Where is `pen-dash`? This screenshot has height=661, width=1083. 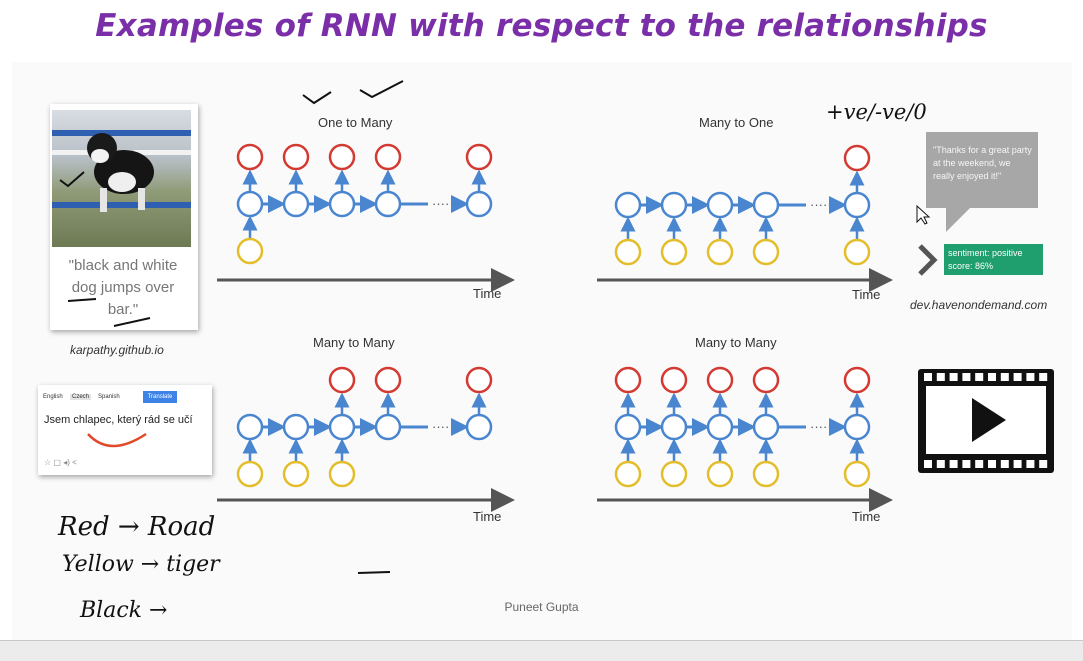
pen-dash is located at coordinates (374, 572).